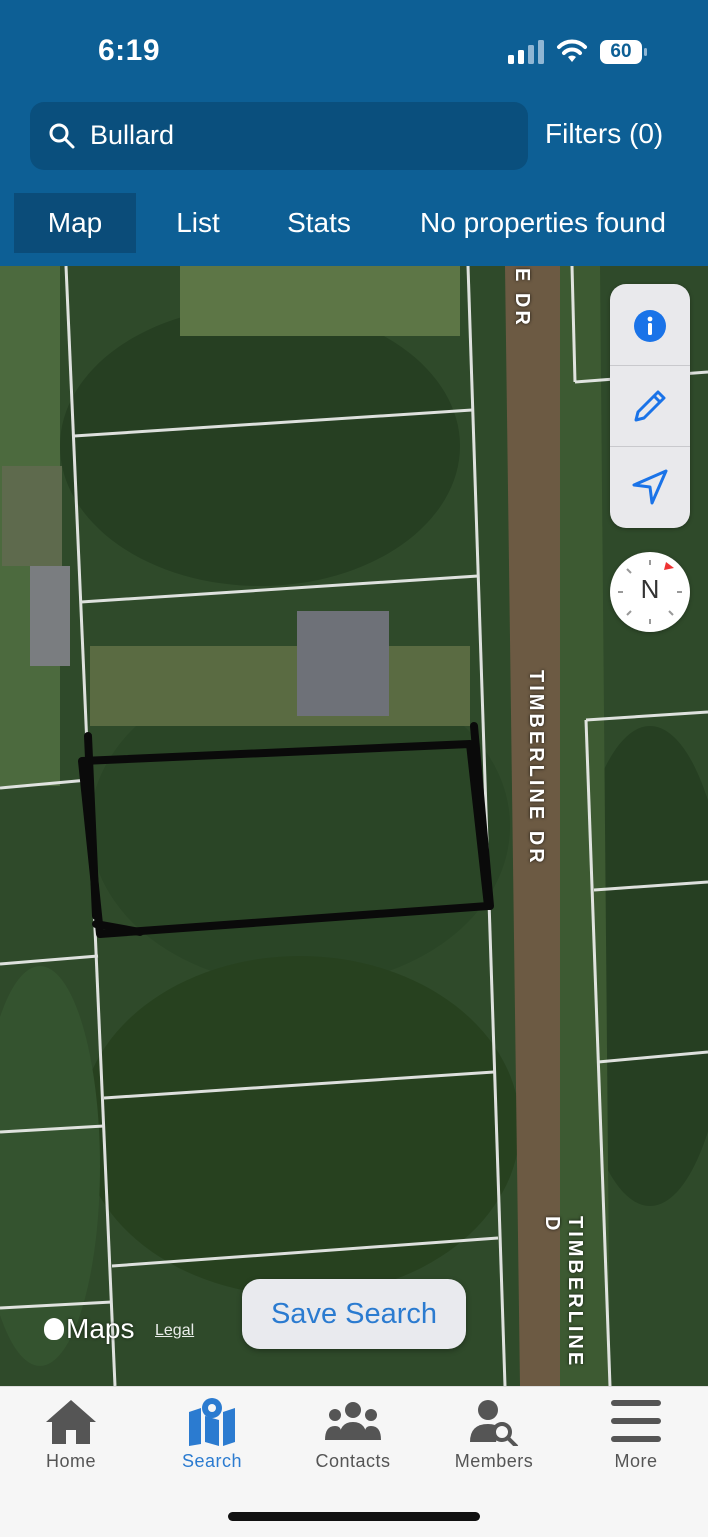 This screenshot has width=708, height=1537. I want to click on apple-logo-icon, so click(54, 1329).